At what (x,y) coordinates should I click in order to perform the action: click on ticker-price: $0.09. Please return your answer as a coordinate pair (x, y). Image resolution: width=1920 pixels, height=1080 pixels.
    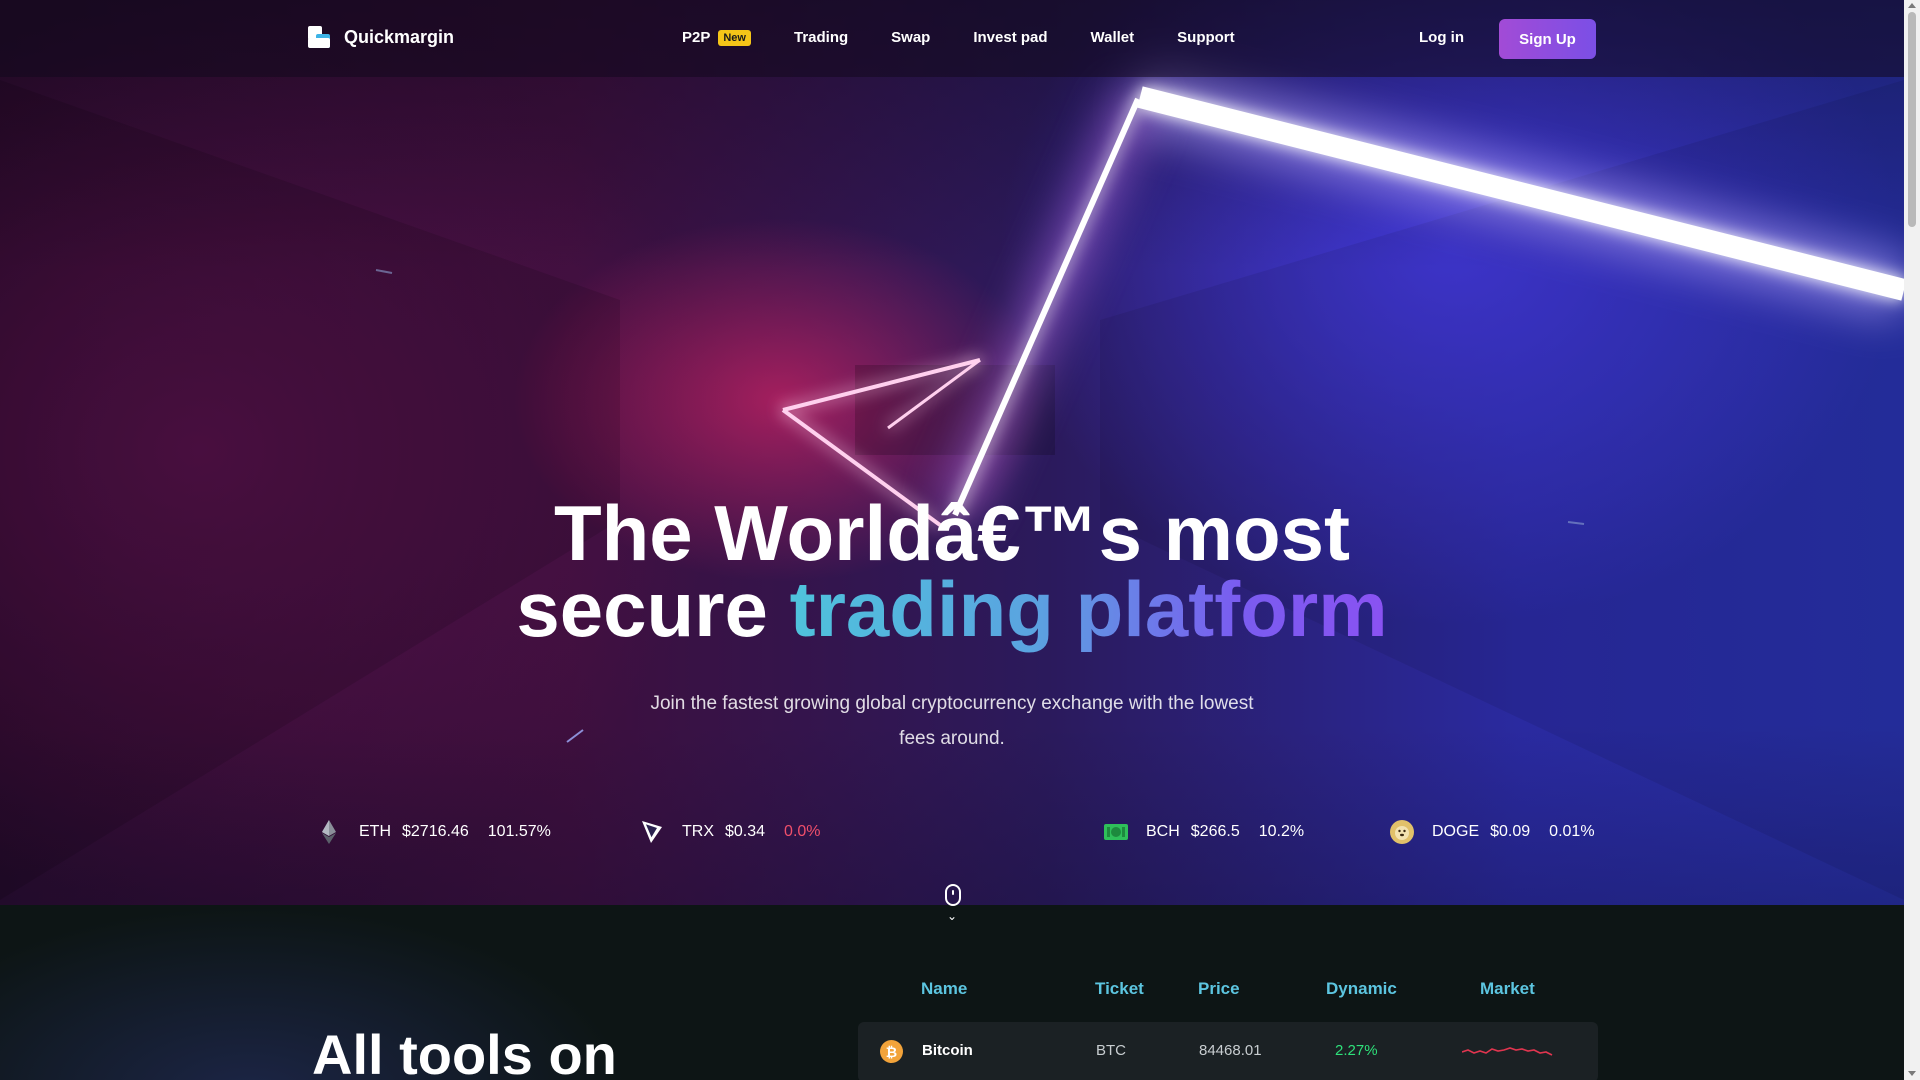
    Looking at the image, I should click on (1510, 831).